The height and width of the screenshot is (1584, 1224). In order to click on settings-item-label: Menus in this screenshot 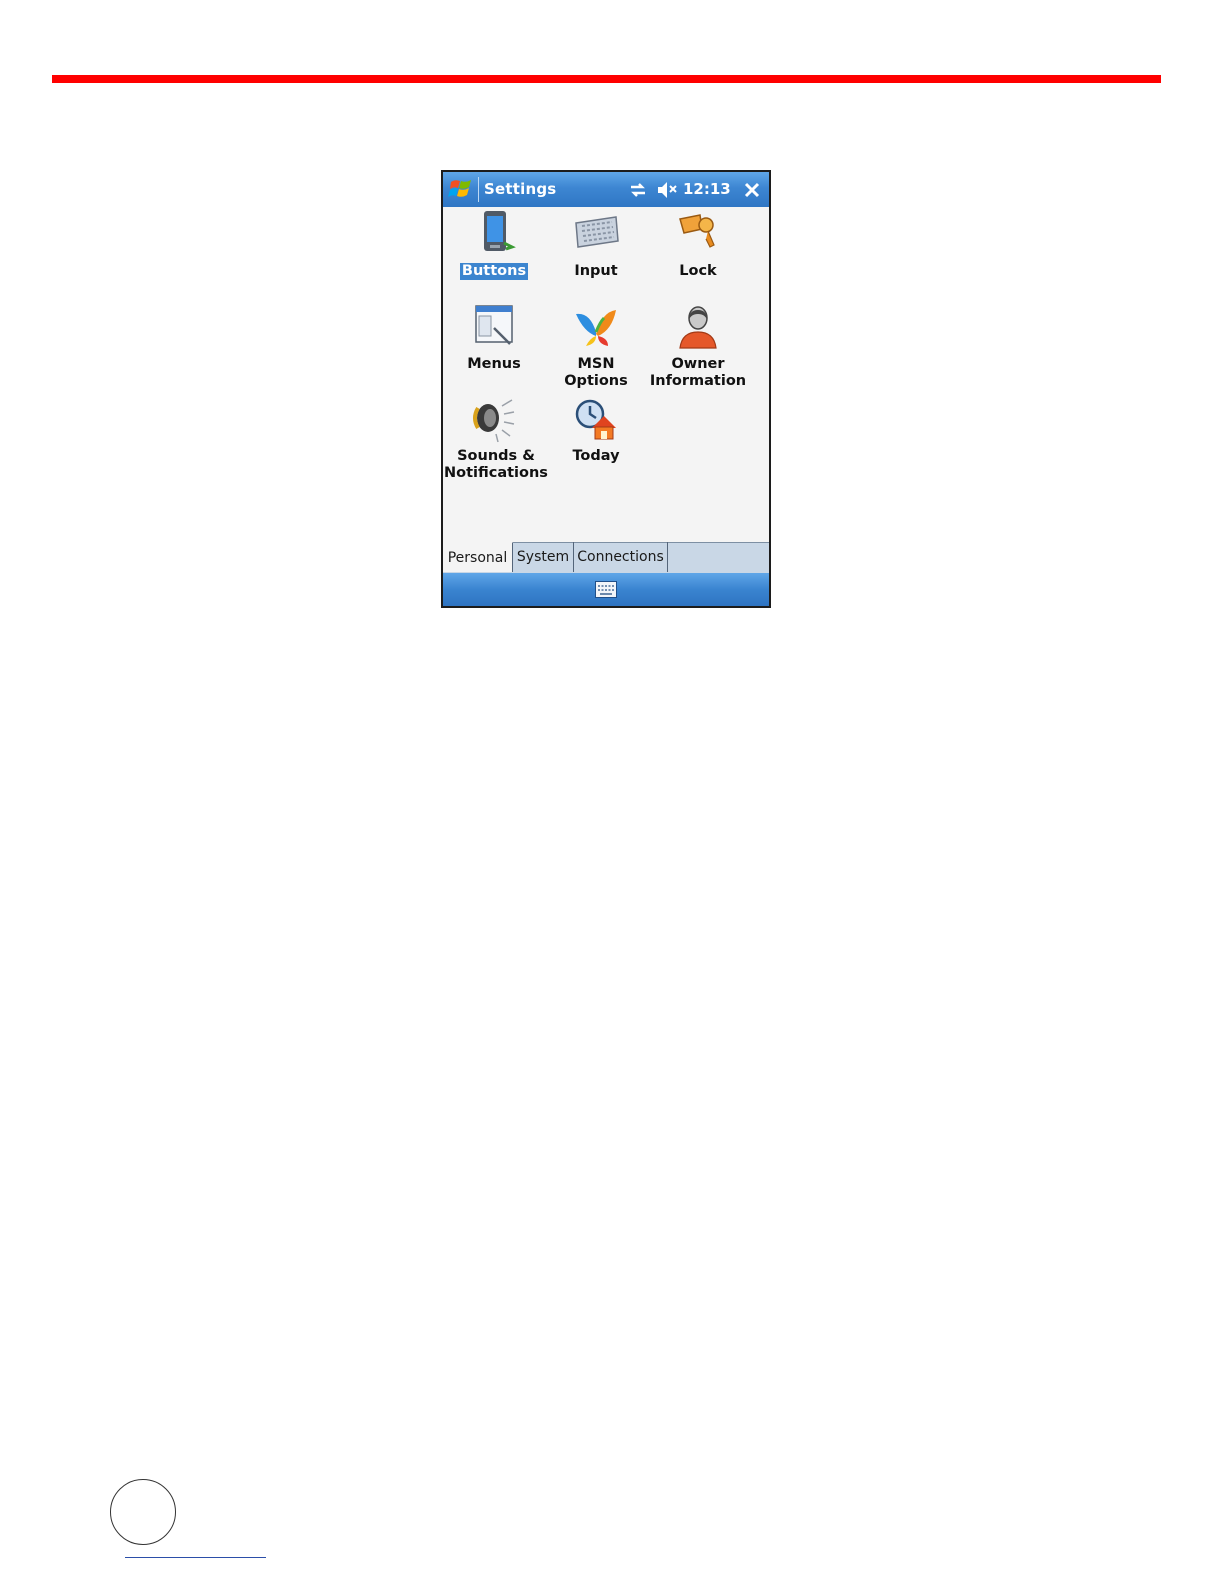, I will do `click(494, 364)`.